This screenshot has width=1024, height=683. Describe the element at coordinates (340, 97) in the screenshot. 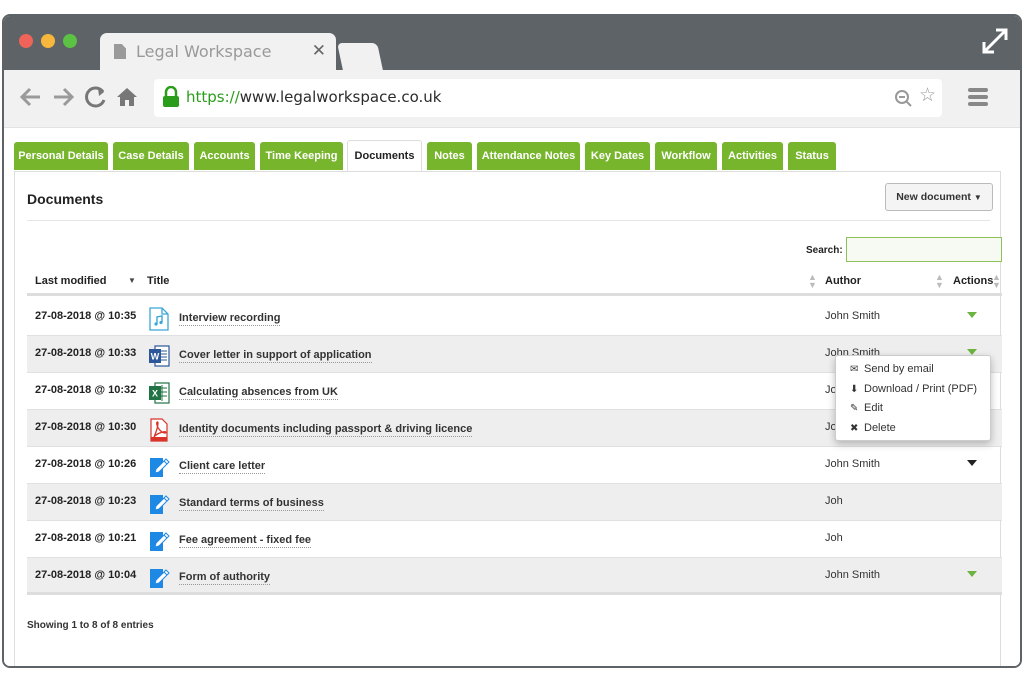

I see `url-host: www.legalworkspace.co.uk` at that location.